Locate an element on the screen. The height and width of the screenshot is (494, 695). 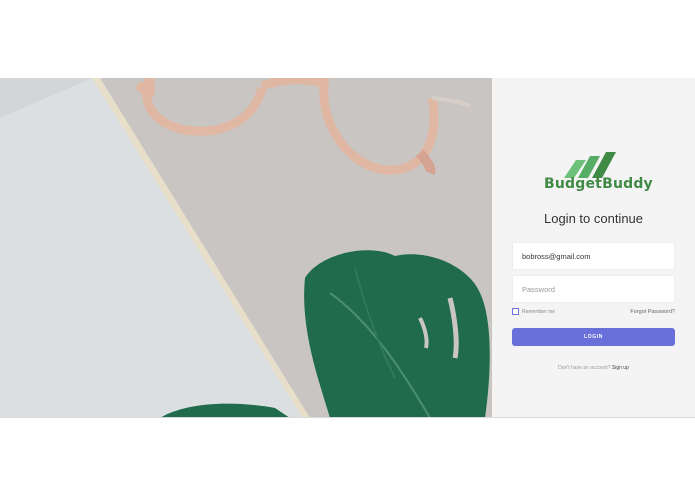
remember-label: Remember me is located at coordinates (539, 311).